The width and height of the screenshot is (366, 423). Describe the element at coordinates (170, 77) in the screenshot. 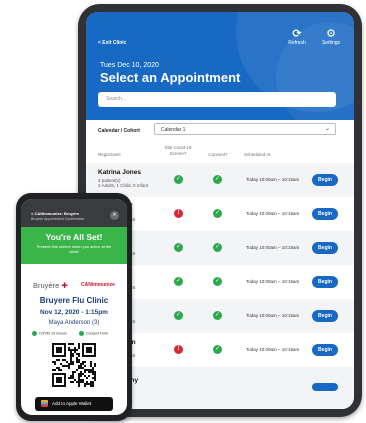

I see `page-title: Select an Appointment` at that location.